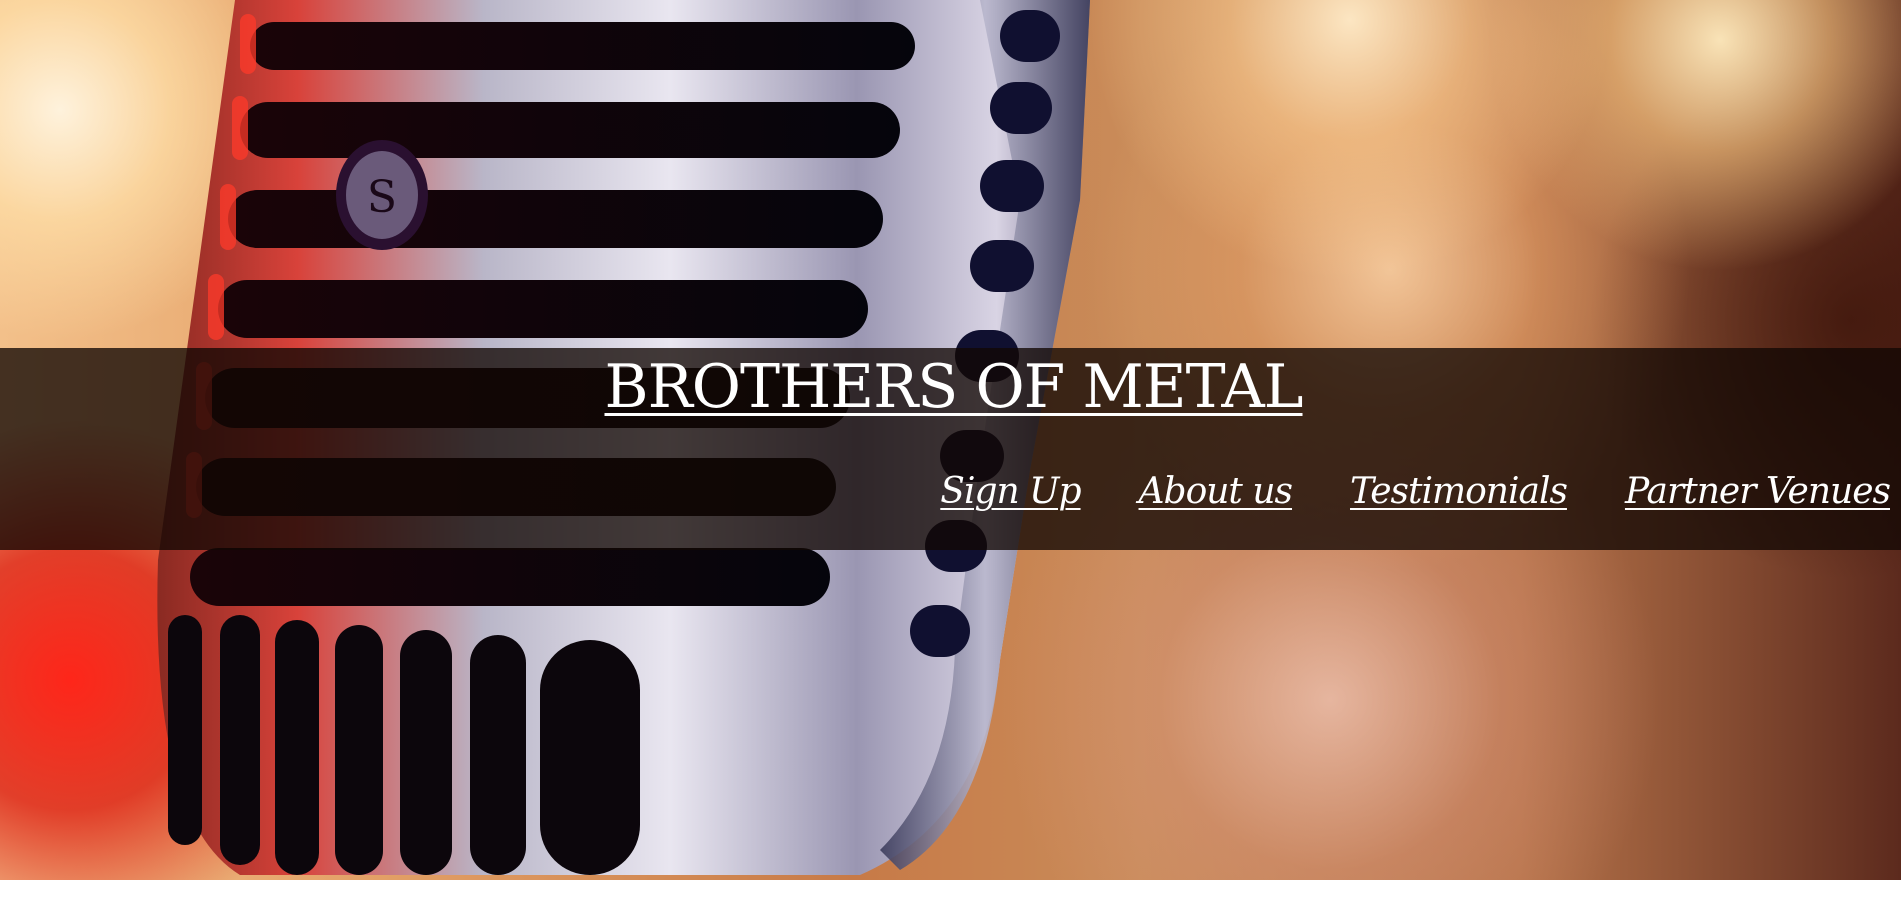 Image resolution: width=1901 pixels, height=909 pixels. I want to click on nav-testimonials-link: Testimonials, so click(1459, 491).